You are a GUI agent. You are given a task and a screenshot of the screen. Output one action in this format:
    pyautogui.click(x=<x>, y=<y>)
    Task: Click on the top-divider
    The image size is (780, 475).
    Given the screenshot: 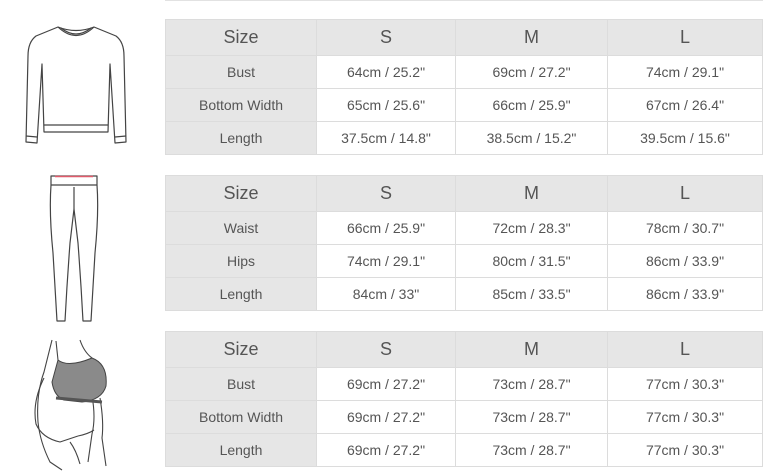 What is the action you would take?
    pyautogui.click(x=464, y=0)
    